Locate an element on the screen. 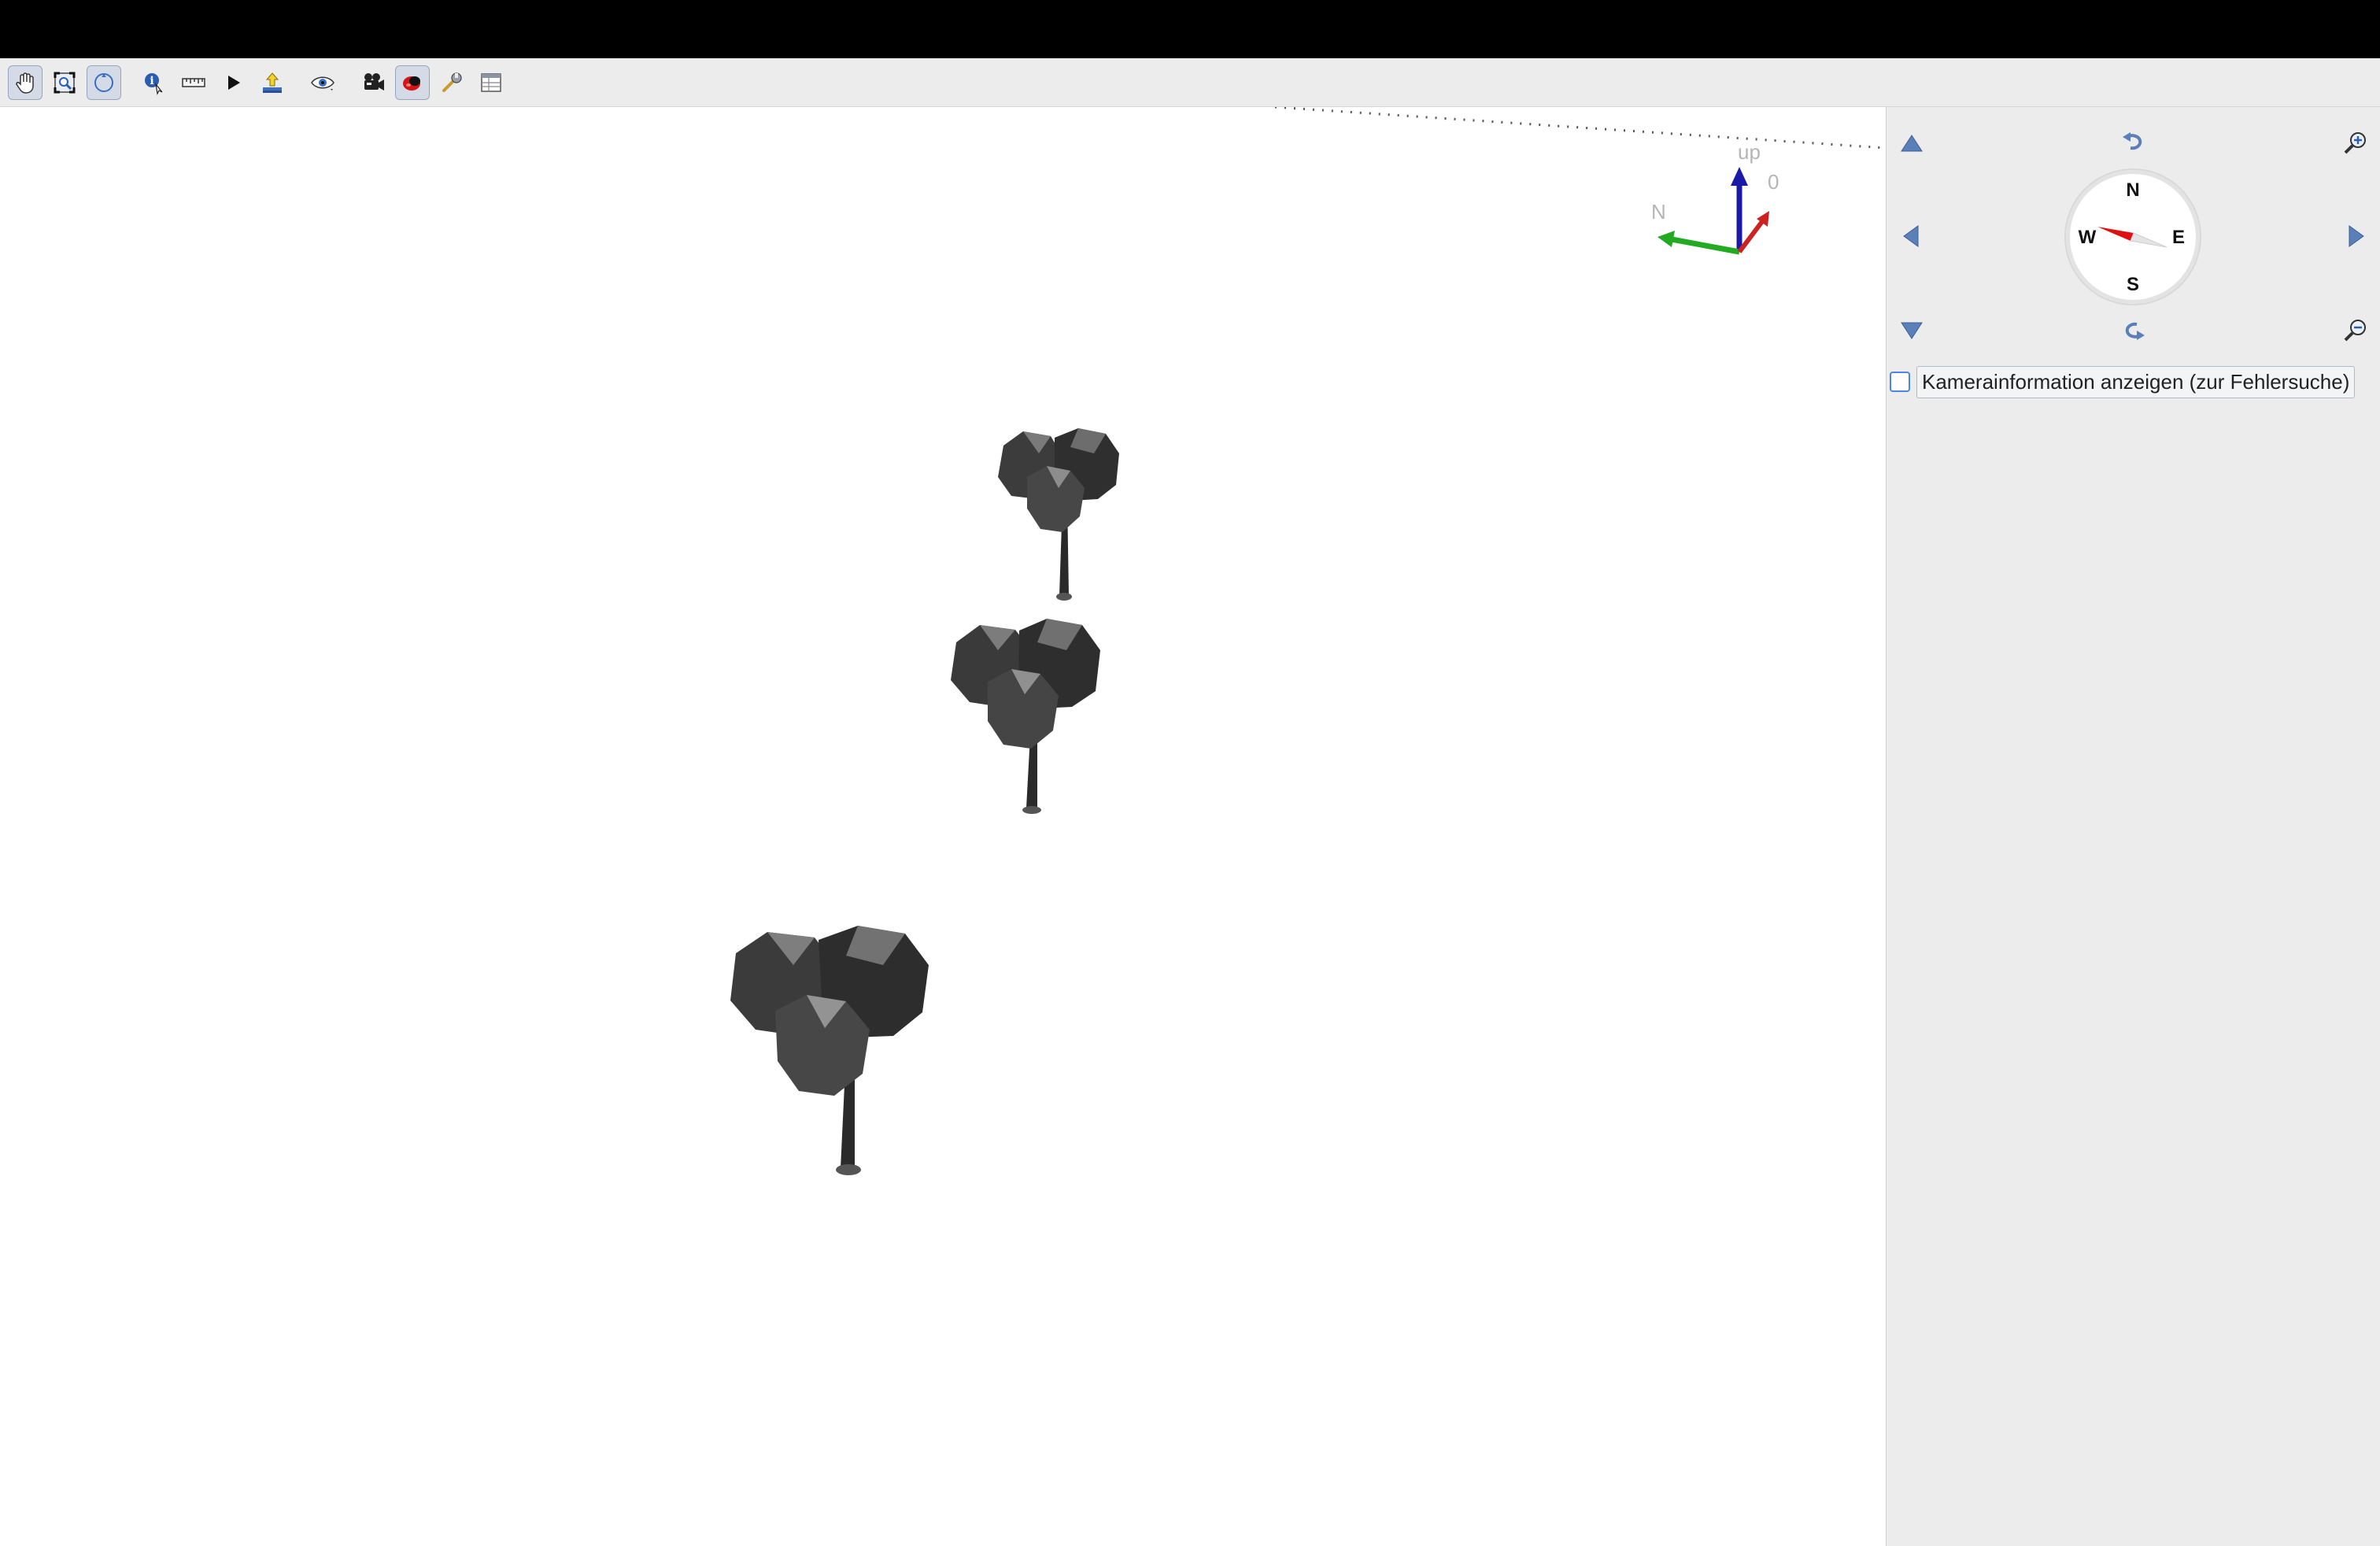 The height and width of the screenshot is (1546, 2380). layout-icon is located at coordinates (491, 82).